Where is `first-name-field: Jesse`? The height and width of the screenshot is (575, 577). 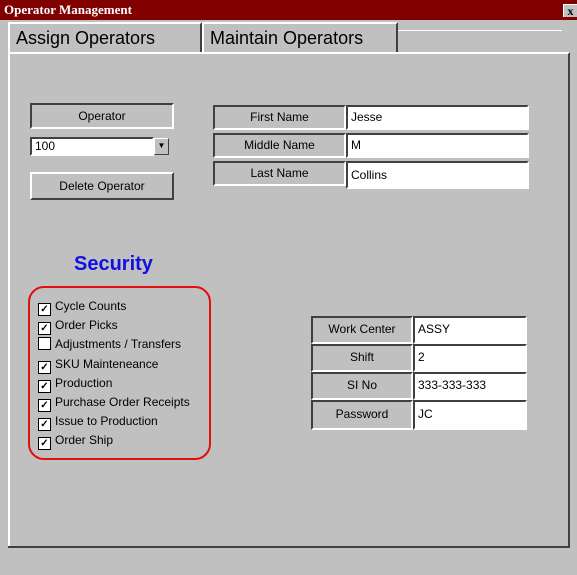 first-name-field: Jesse is located at coordinates (437, 117).